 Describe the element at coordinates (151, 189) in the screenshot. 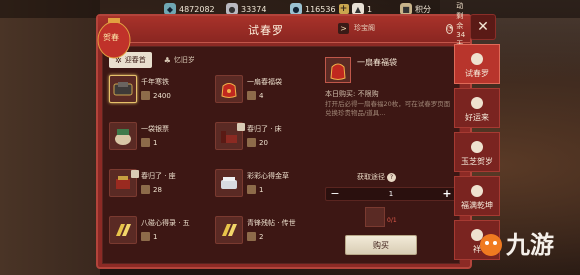

I see `item-price: 28` at that location.